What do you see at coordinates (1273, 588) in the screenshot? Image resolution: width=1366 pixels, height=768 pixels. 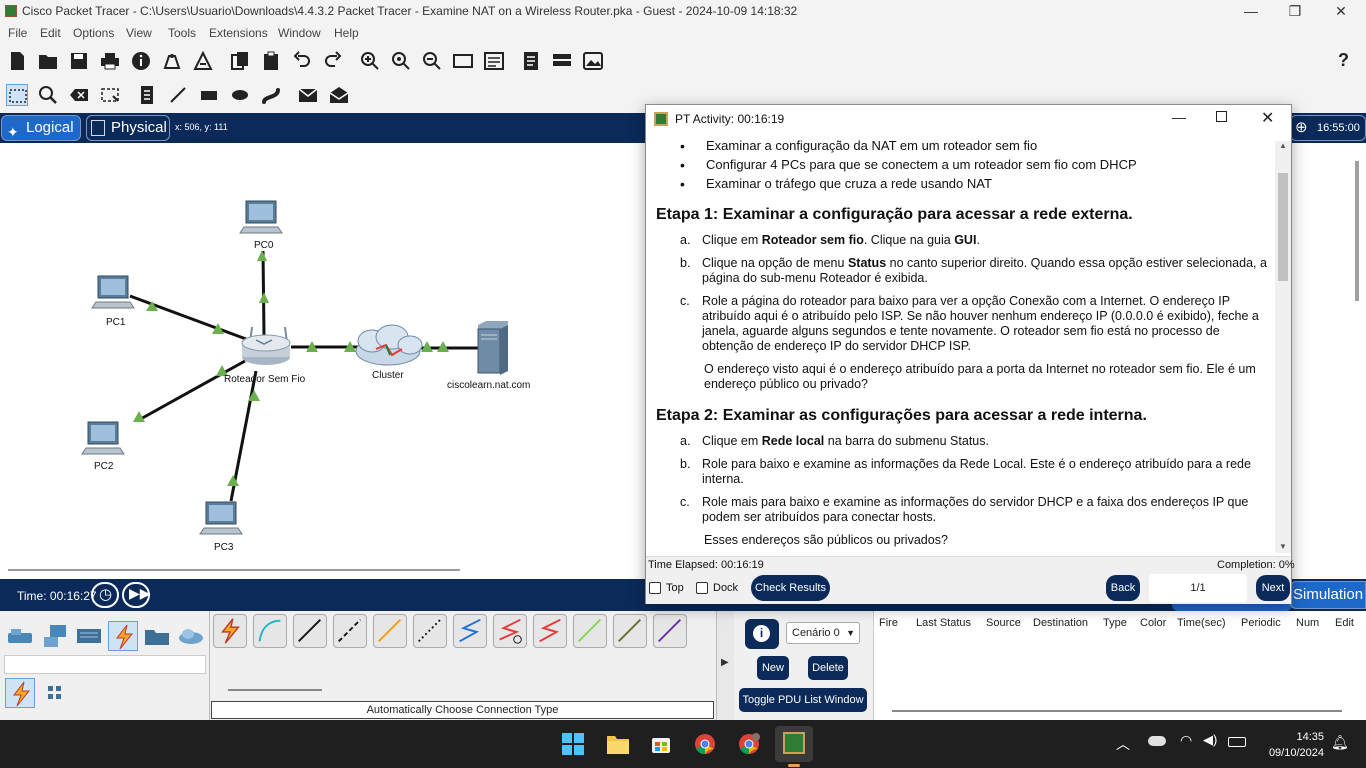 I see `next-button: Next` at bounding box center [1273, 588].